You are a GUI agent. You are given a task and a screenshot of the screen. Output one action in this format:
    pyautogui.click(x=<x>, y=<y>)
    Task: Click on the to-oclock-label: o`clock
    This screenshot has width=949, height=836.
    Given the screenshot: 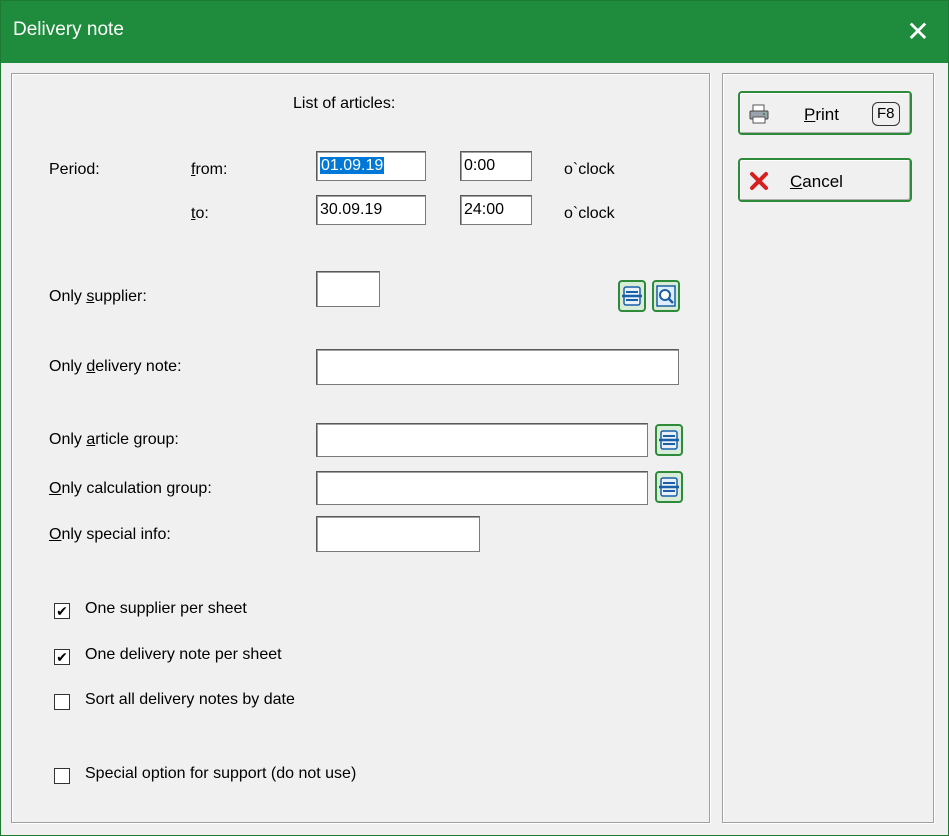 What is the action you would take?
    pyautogui.click(x=589, y=213)
    